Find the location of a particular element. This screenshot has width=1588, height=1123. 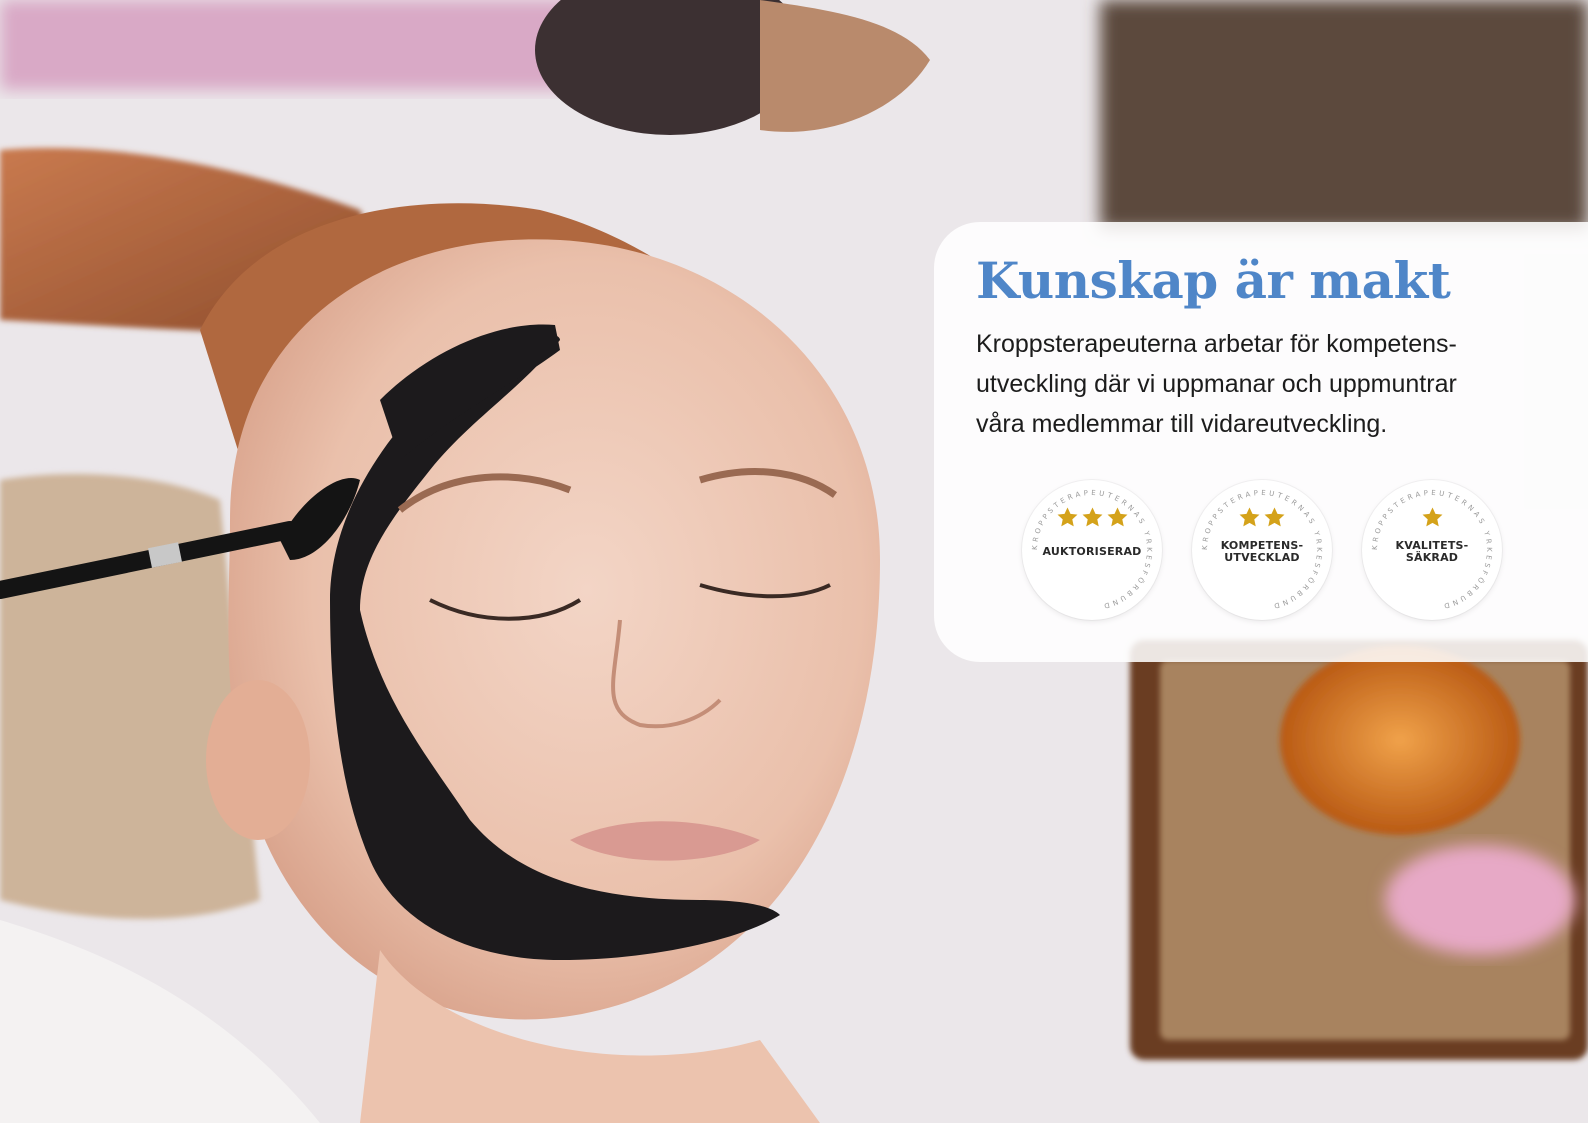

badge-label-line: AUKTORISERAD is located at coordinates (1092, 551).